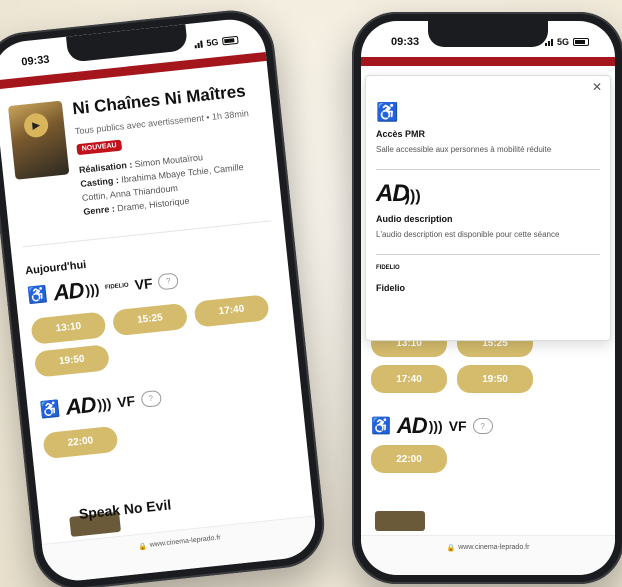 The height and width of the screenshot is (587, 622). What do you see at coordinates (488, 61) in the screenshot?
I see `header-bar` at bounding box center [488, 61].